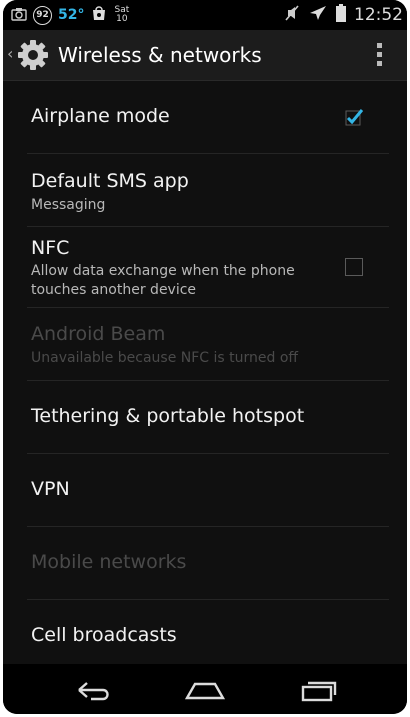  I want to click on setting-airplane-mode: Airplane mode, so click(205, 117).